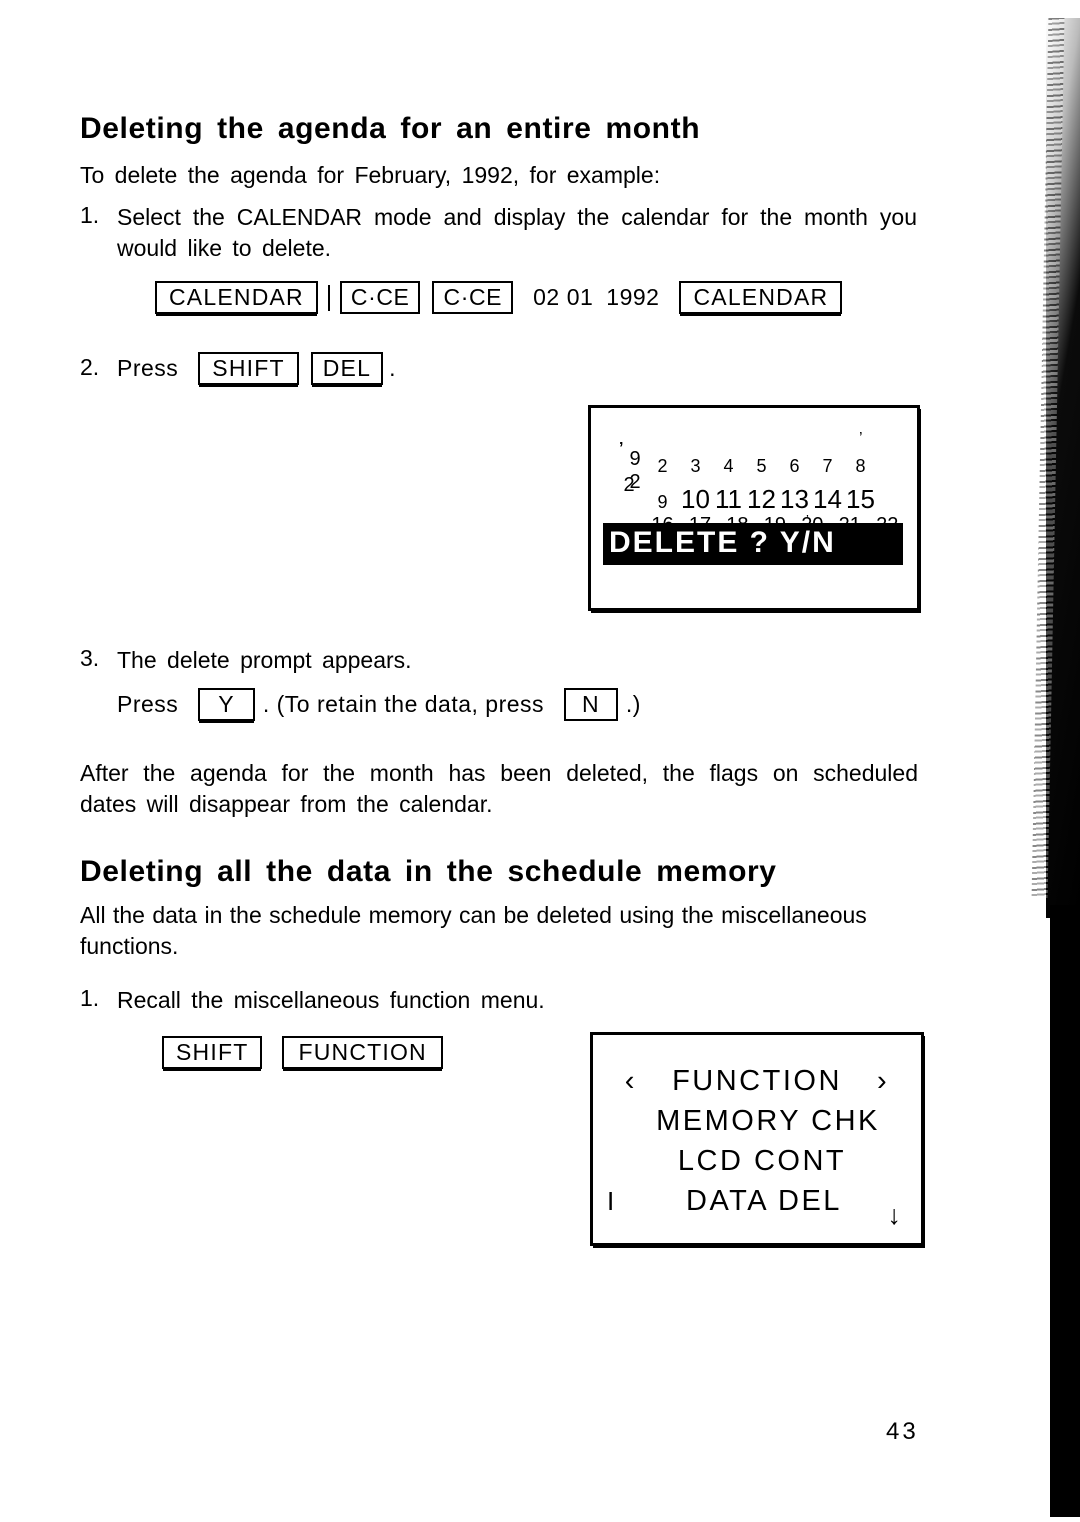 This screenshot has height=1522, width=1080. What do you see at coordinates (860, 466) in the screenshot?
I see `lcd-cal-day: 8` at bounding box center [860, 466].